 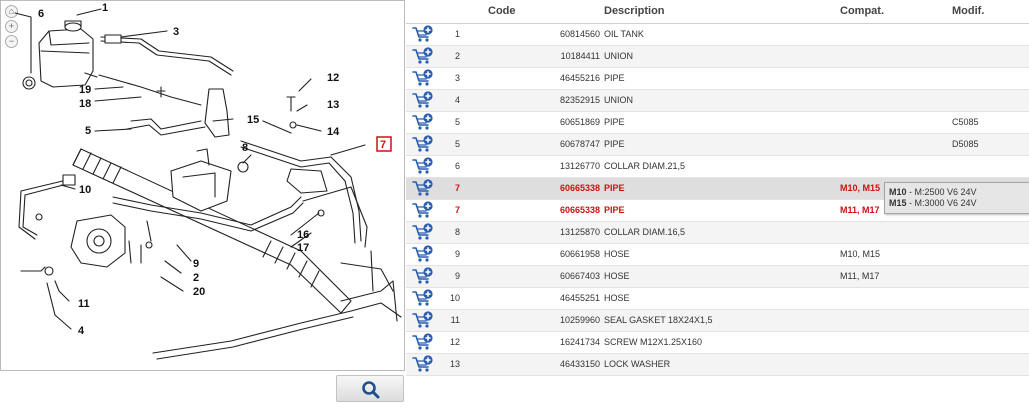 What do you see at coordinates (333, 132) in the screenshot?
I see `callout-14: 14` at bounding box center [333, 132].